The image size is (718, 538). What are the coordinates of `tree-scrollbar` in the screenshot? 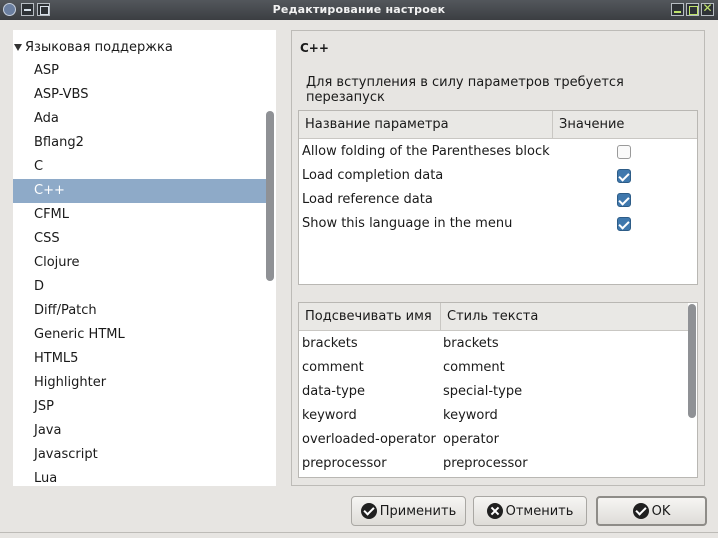 It's located at (270, 196).